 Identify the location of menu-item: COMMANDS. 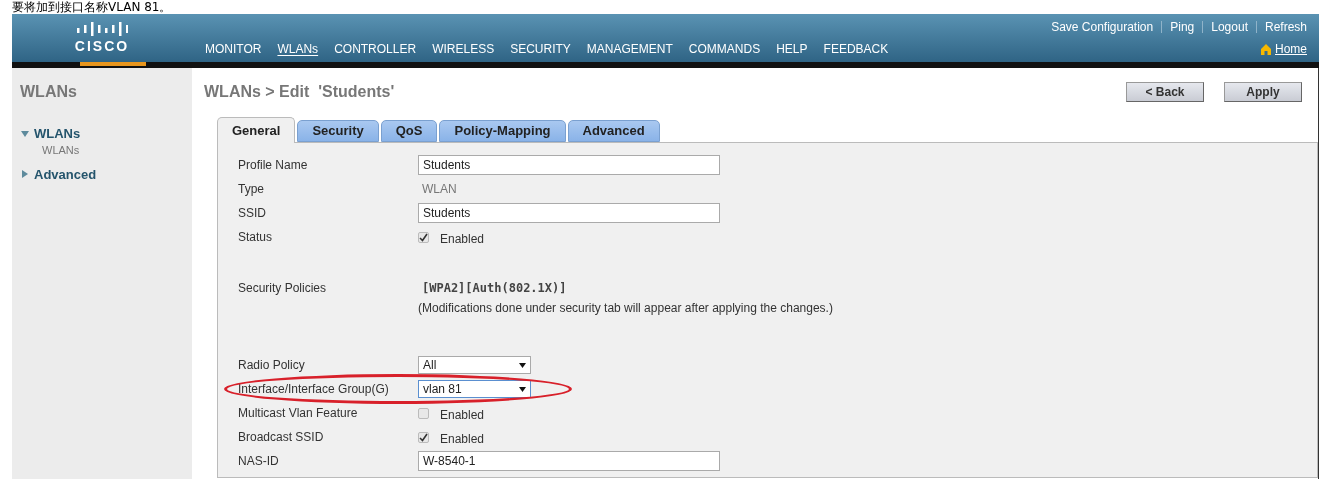
(724, 49).